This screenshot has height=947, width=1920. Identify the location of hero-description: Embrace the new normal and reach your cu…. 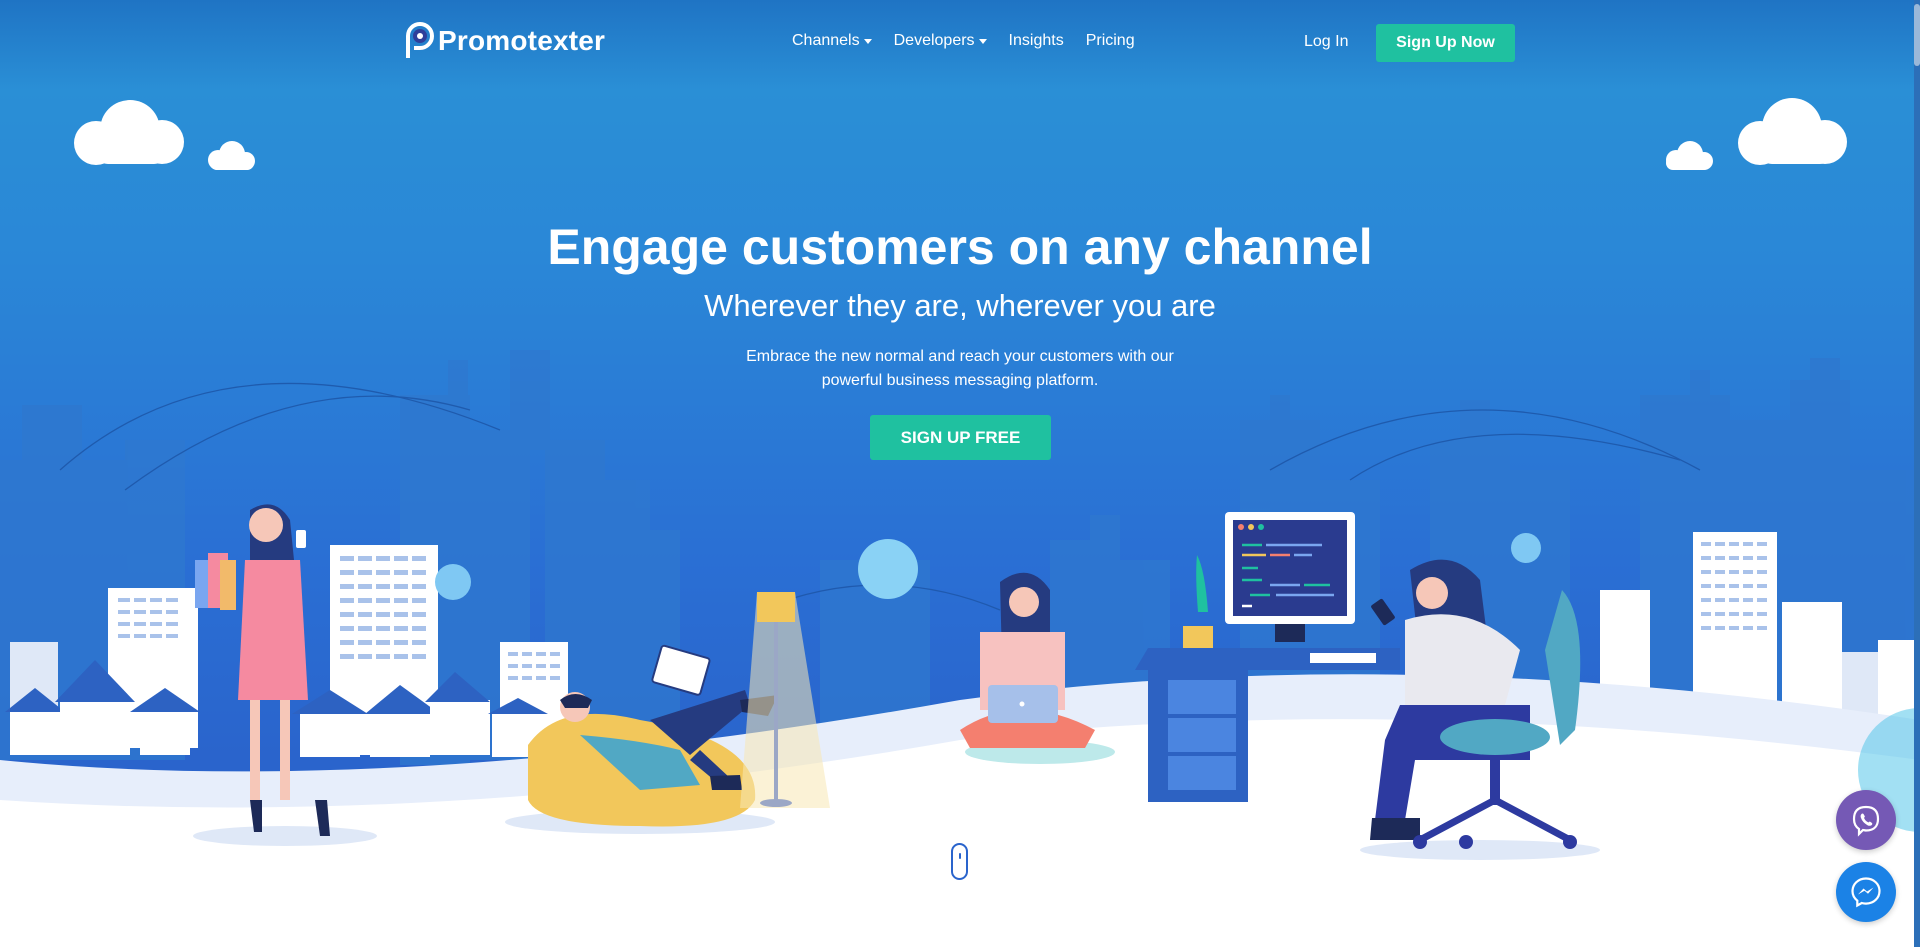
(960, 369).